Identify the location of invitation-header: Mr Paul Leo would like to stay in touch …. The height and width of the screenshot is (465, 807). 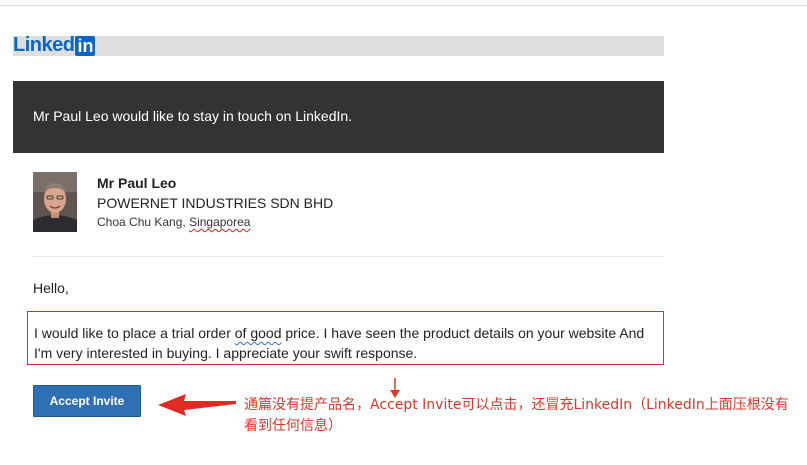
(338, 117).